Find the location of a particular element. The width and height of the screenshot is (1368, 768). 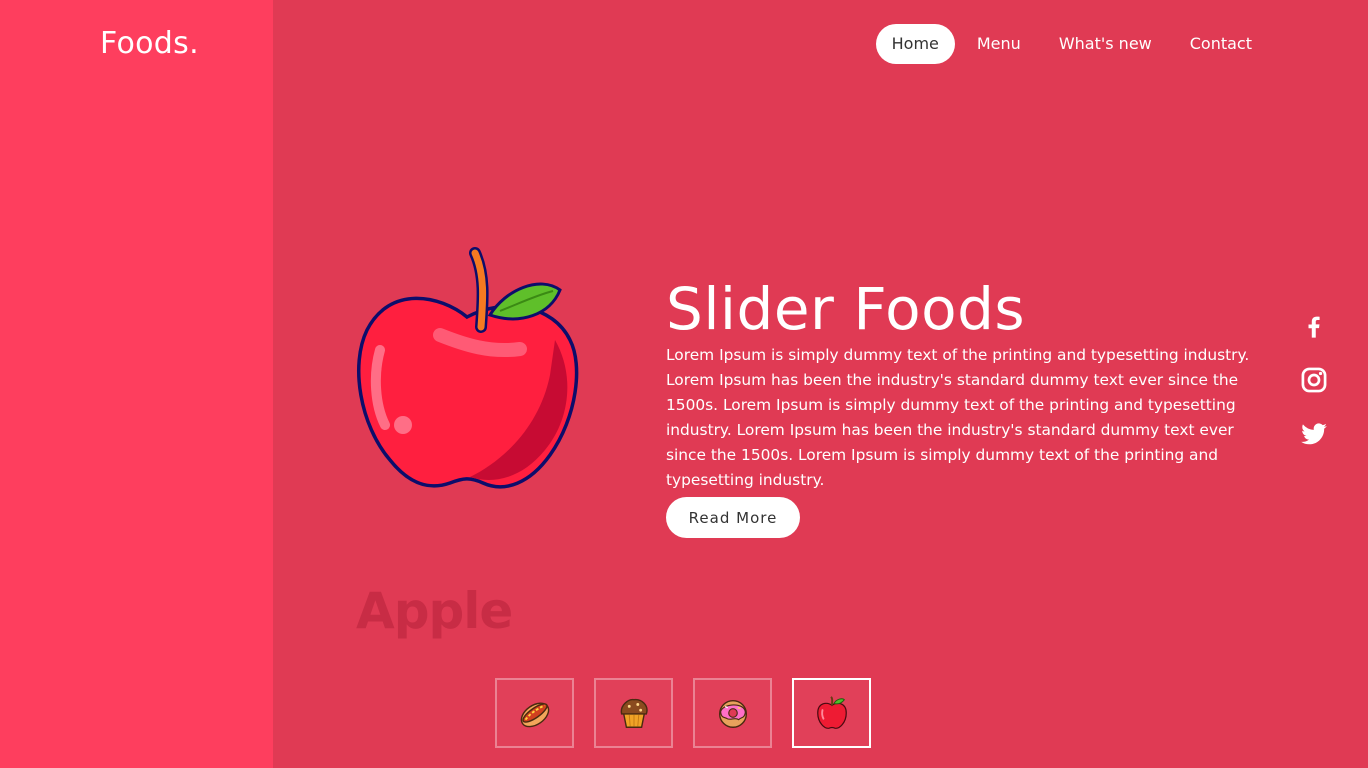

main-nav: Home Menu What's new Contact is located at coordinates (1069, 44).